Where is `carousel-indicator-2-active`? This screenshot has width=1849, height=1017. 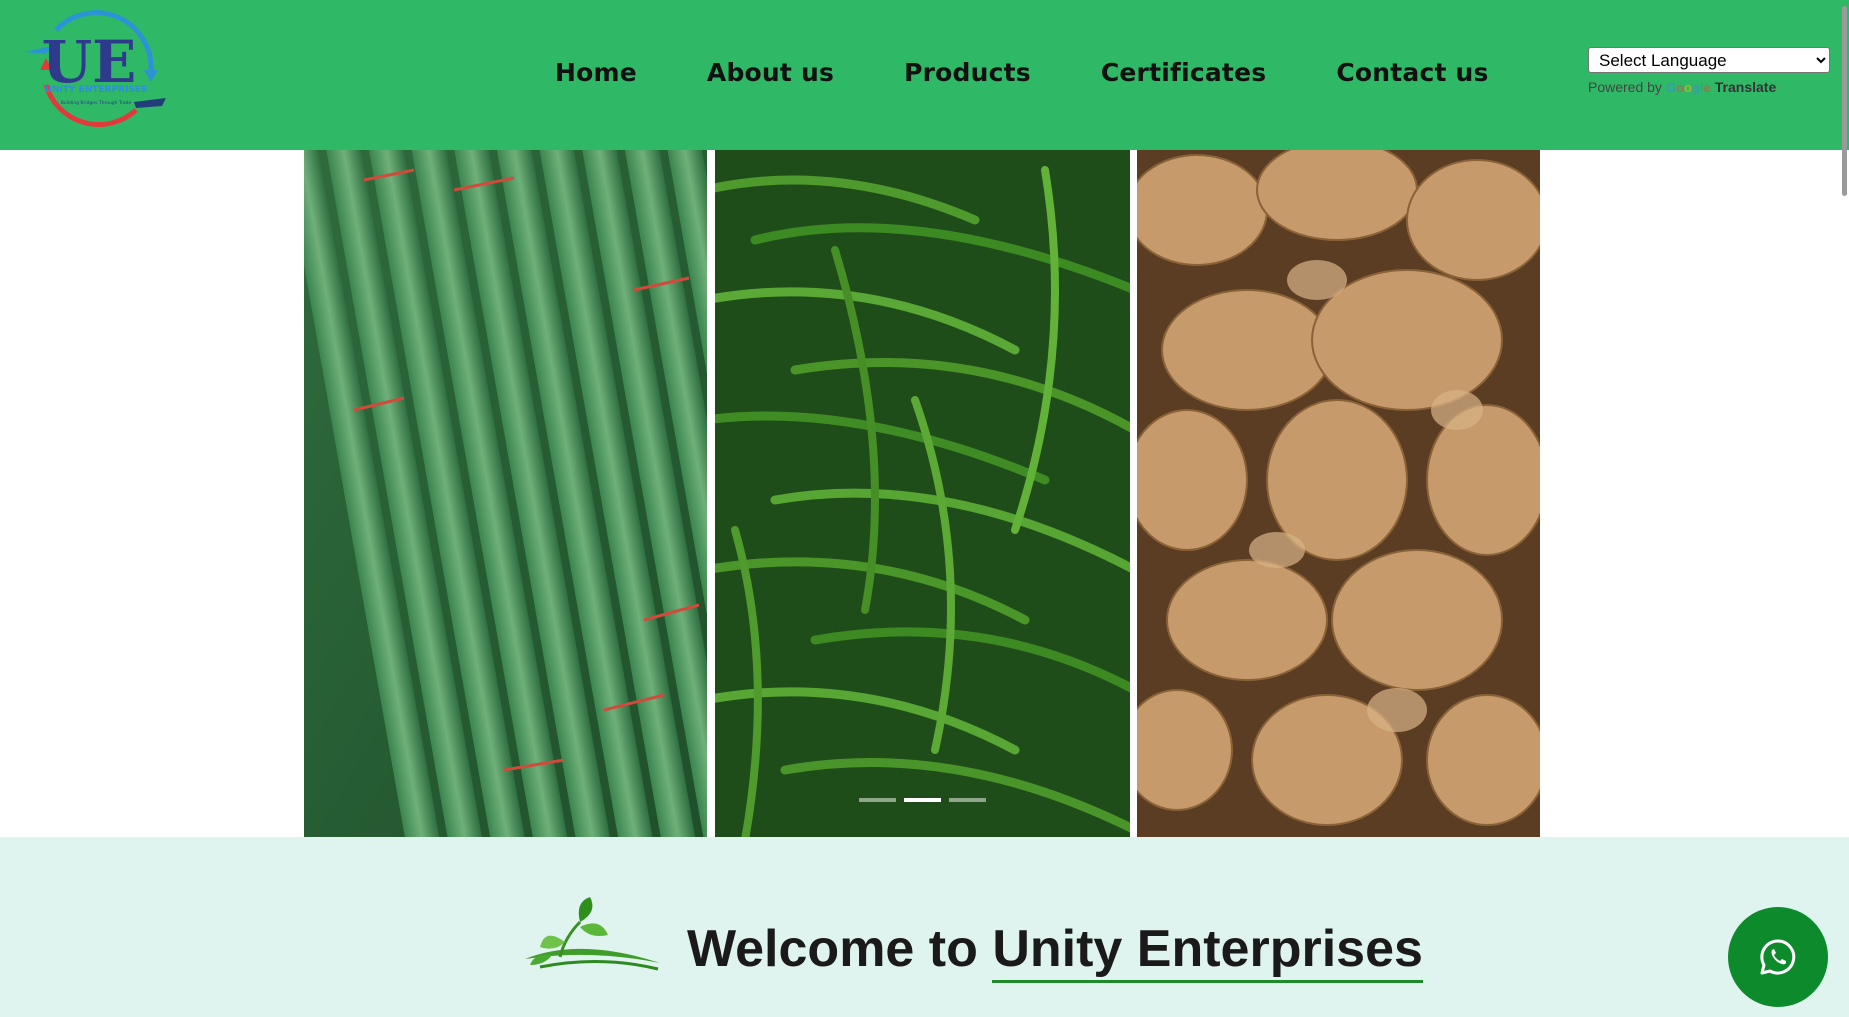
carousel-indicator-2-active is located at coordinates (922, 800).